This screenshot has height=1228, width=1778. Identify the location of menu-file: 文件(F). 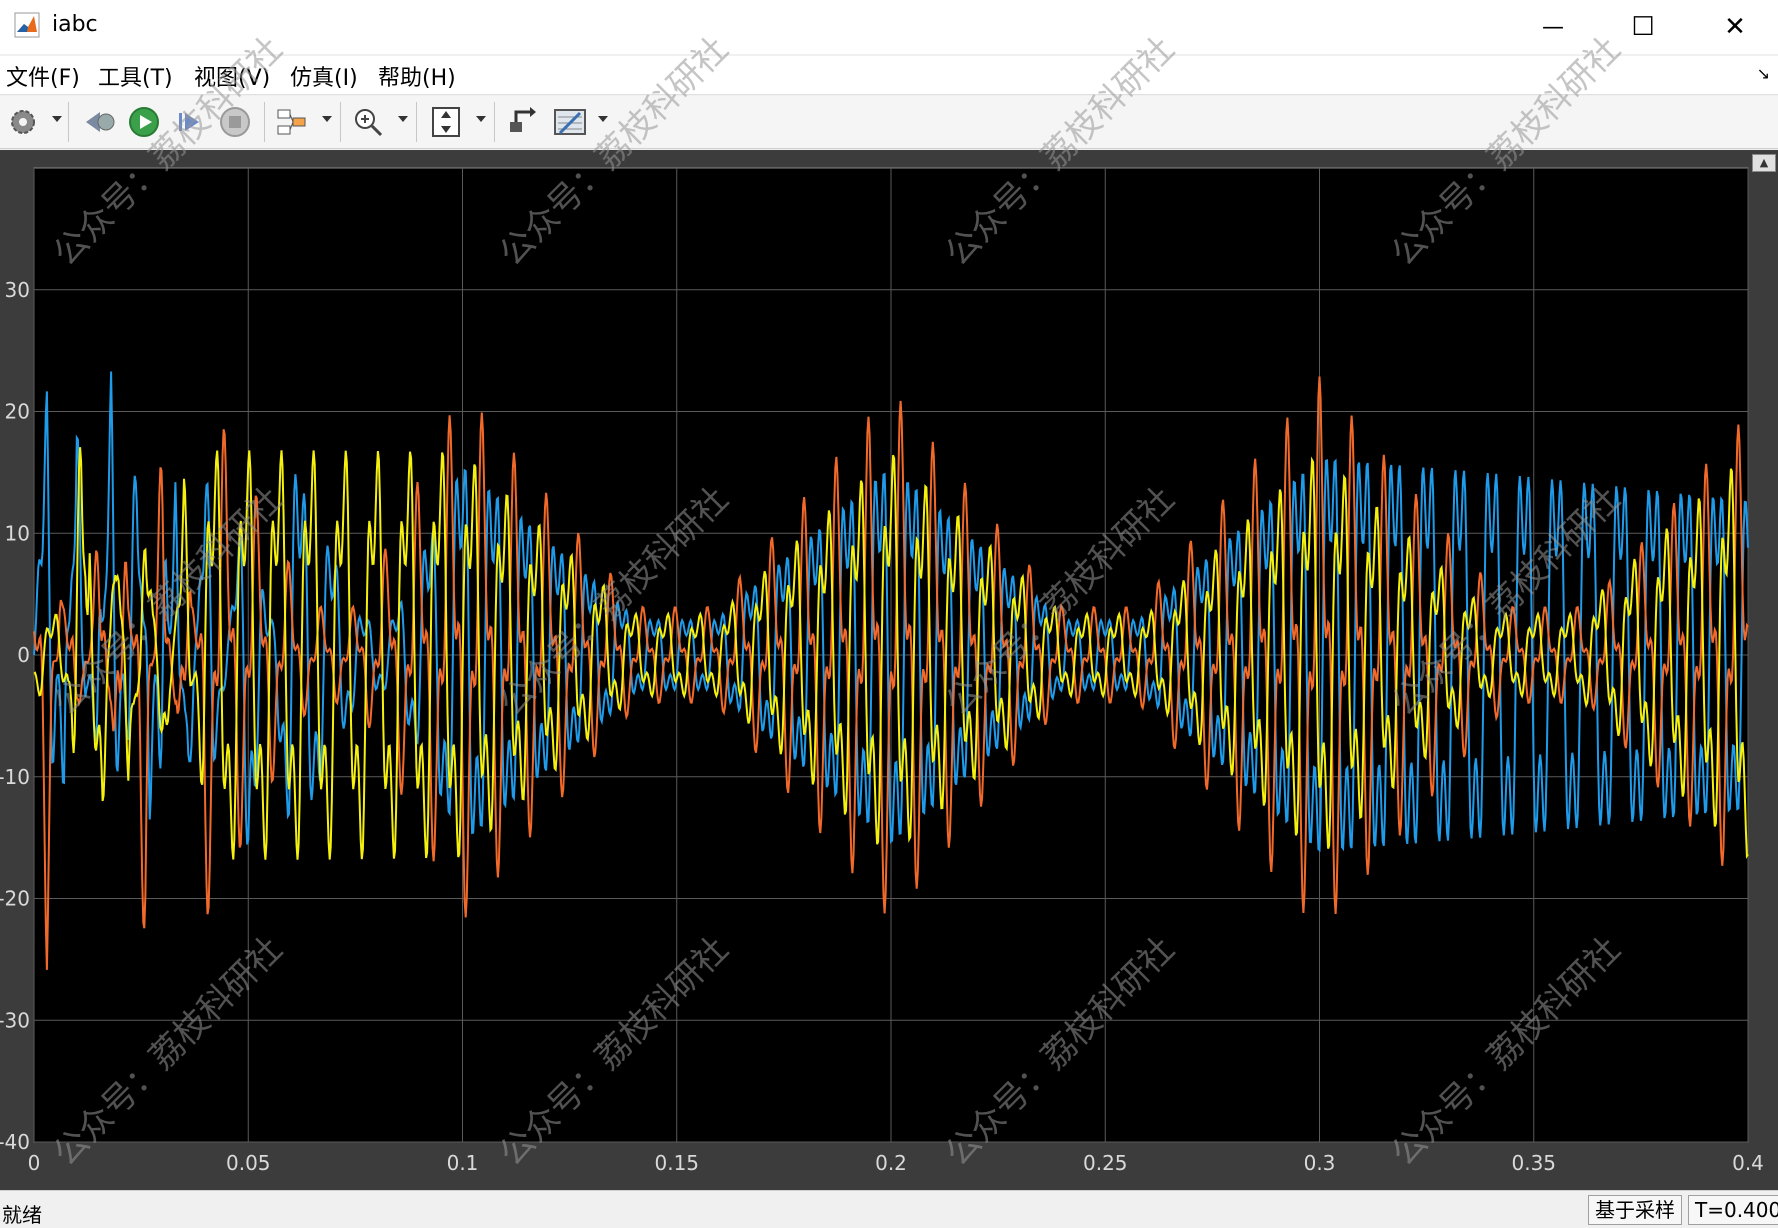
(43, 76).